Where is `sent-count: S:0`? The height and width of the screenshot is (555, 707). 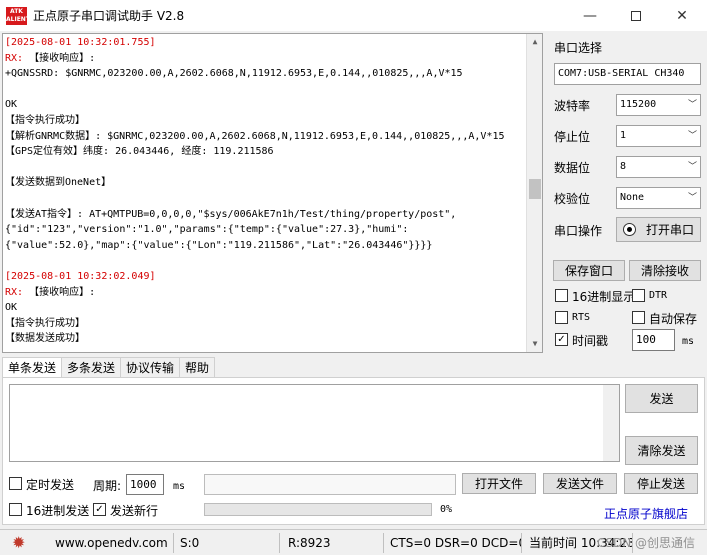 sent-count: S:0 is located at coordinates (228, 543).